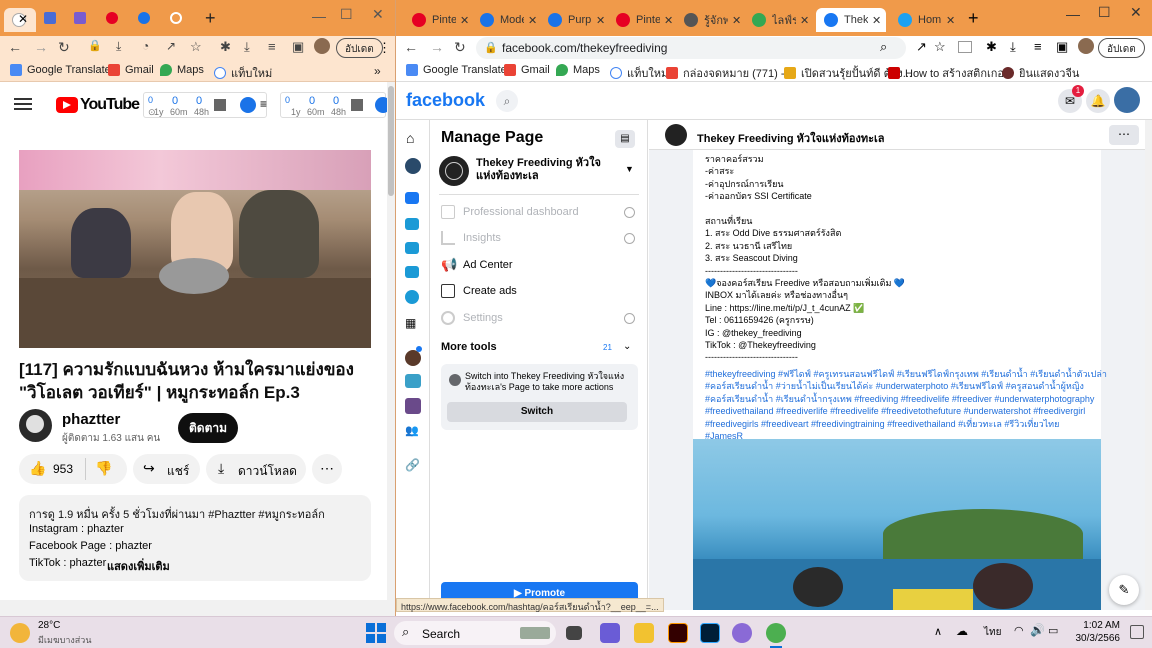 The image size is (1152, 648). I want to click on weather-icon, so click(20, 633).